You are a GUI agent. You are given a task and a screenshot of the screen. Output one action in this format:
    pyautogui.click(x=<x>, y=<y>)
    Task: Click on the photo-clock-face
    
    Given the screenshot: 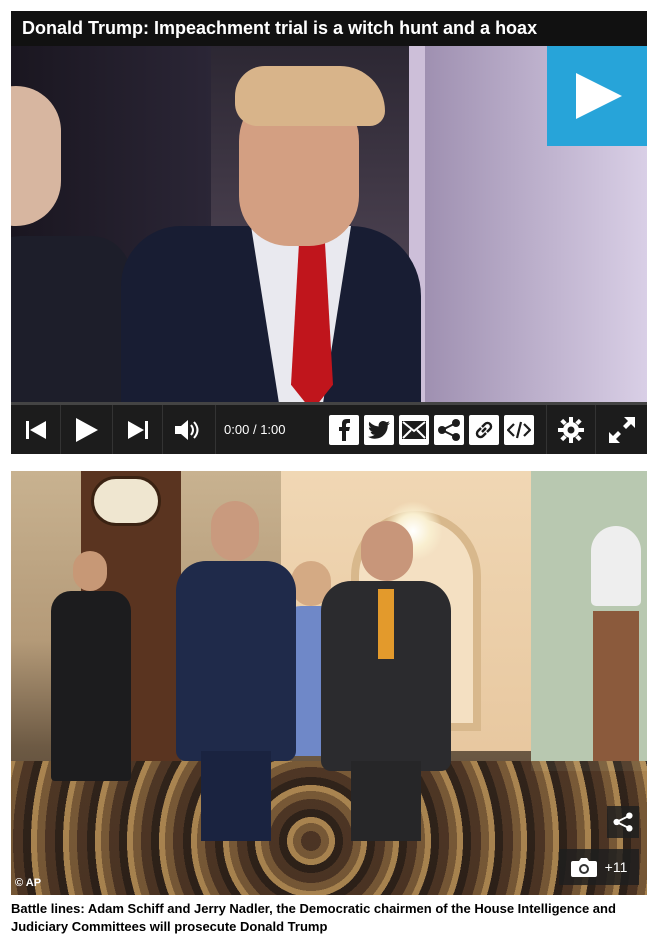 What is the action you would take?
    pyautogui.click(x=126, y=501)
    